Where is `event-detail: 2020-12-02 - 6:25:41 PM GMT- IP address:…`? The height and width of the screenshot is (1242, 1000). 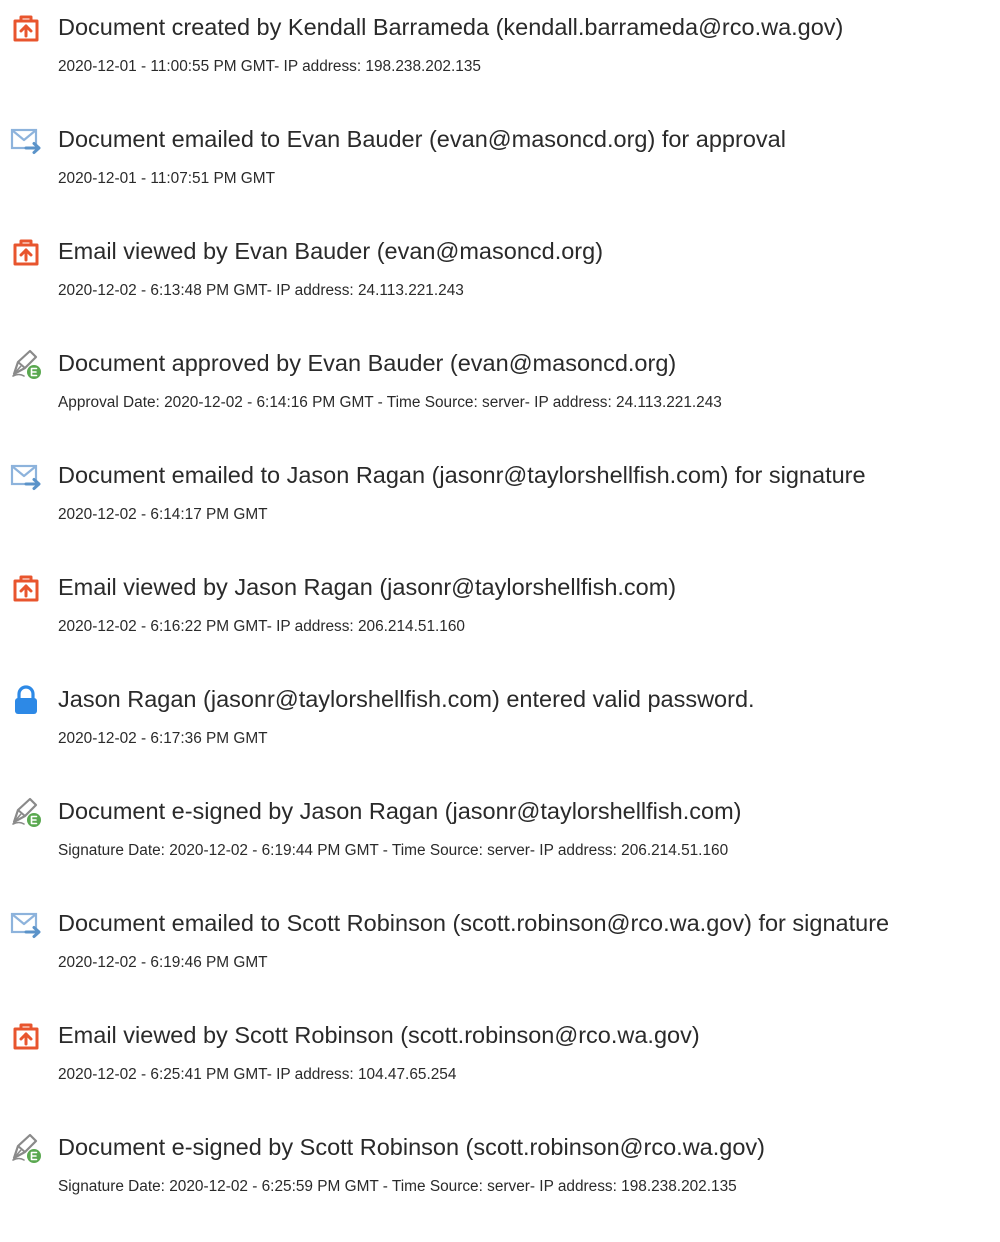
event-detail: 2020-12-02 - 6:25:41 PM GMT- IP address:… is located at coordinates (257, 1074).